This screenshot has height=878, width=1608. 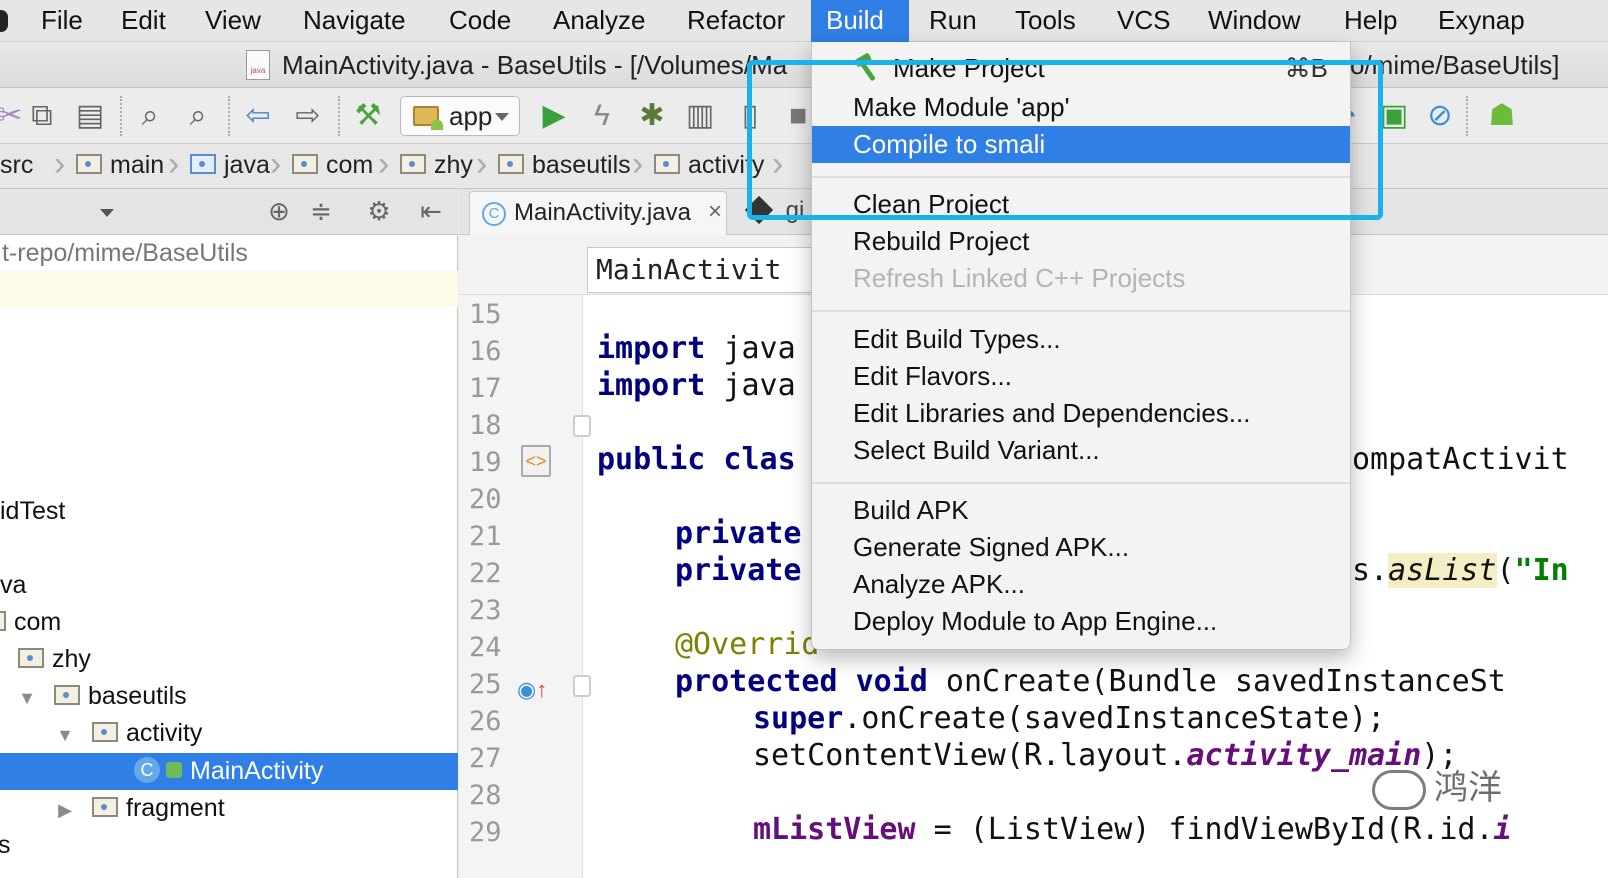 What do you see at coordinates (747, 644) in the screenshot?
I see `code-line-24: @Overrid` at bounding box center [747, 644].